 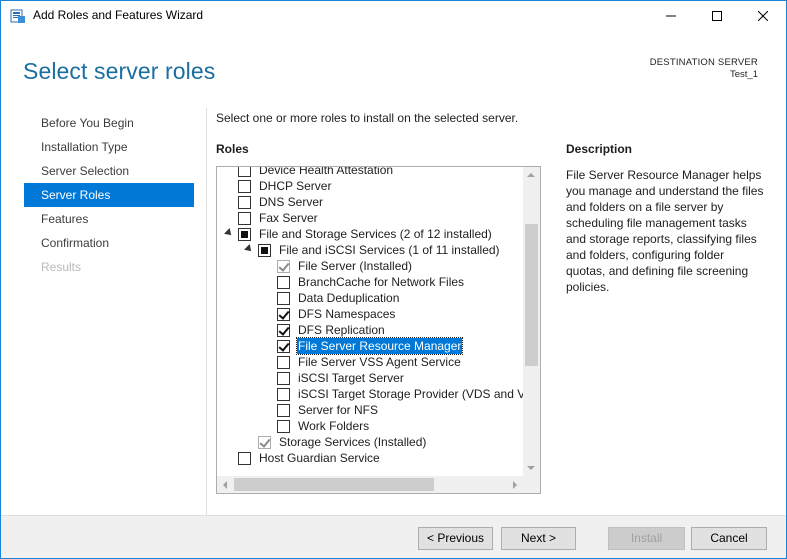 I want to click on roles-heading: Roles, so click(x=232, y=149).